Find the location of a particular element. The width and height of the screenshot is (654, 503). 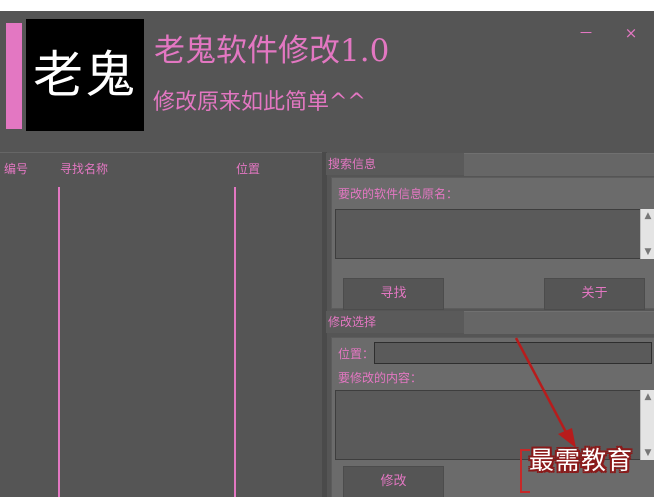

accent-bar is located at coordinates (14, 76).